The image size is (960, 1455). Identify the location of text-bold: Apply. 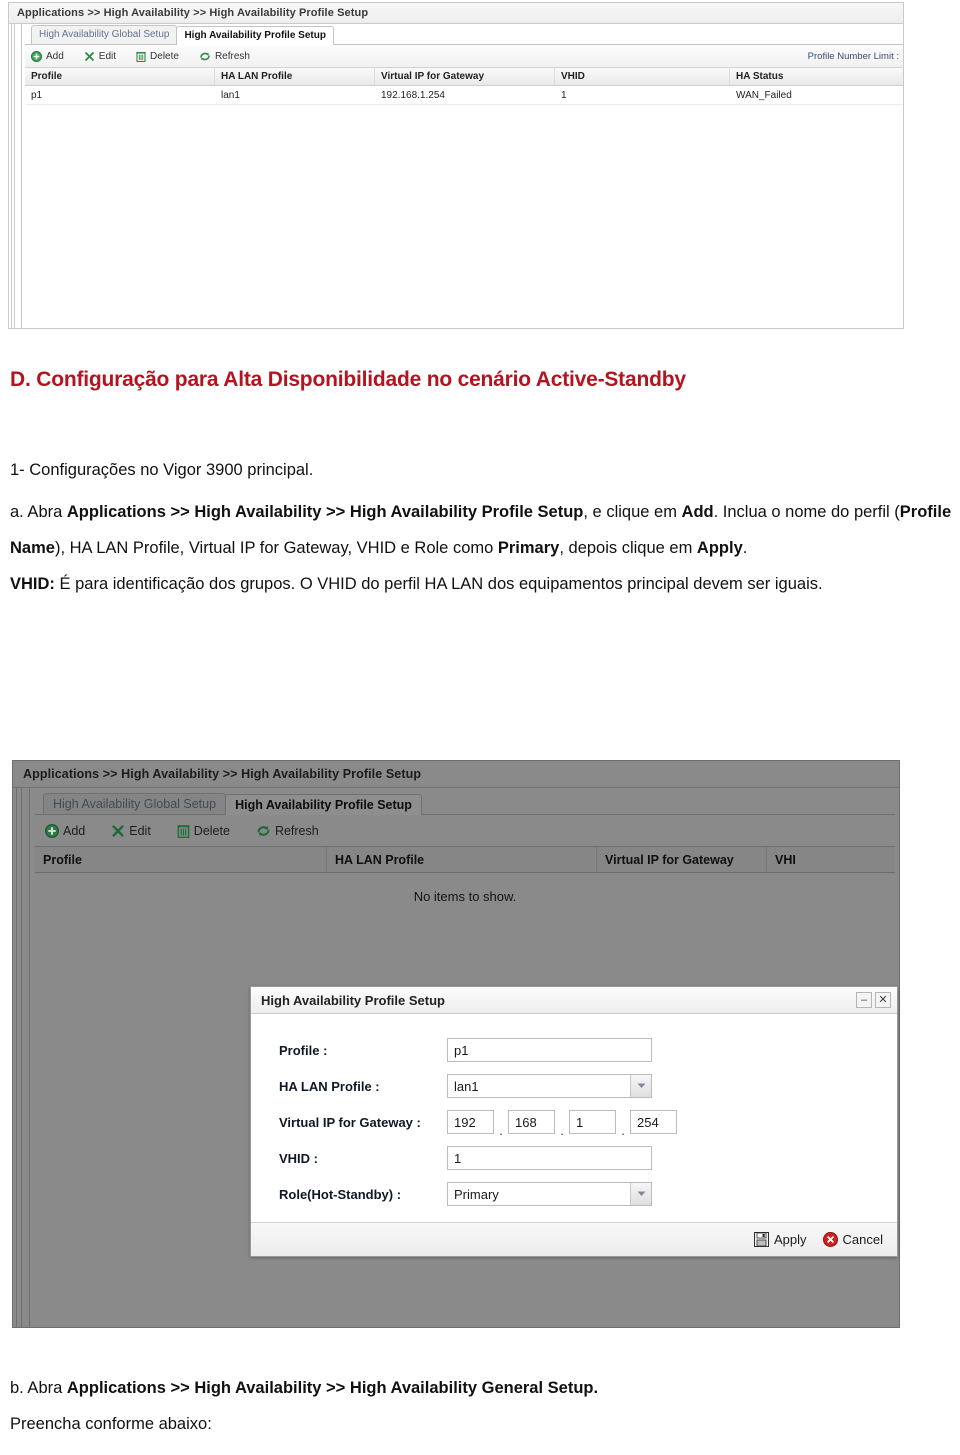
(719, 548).